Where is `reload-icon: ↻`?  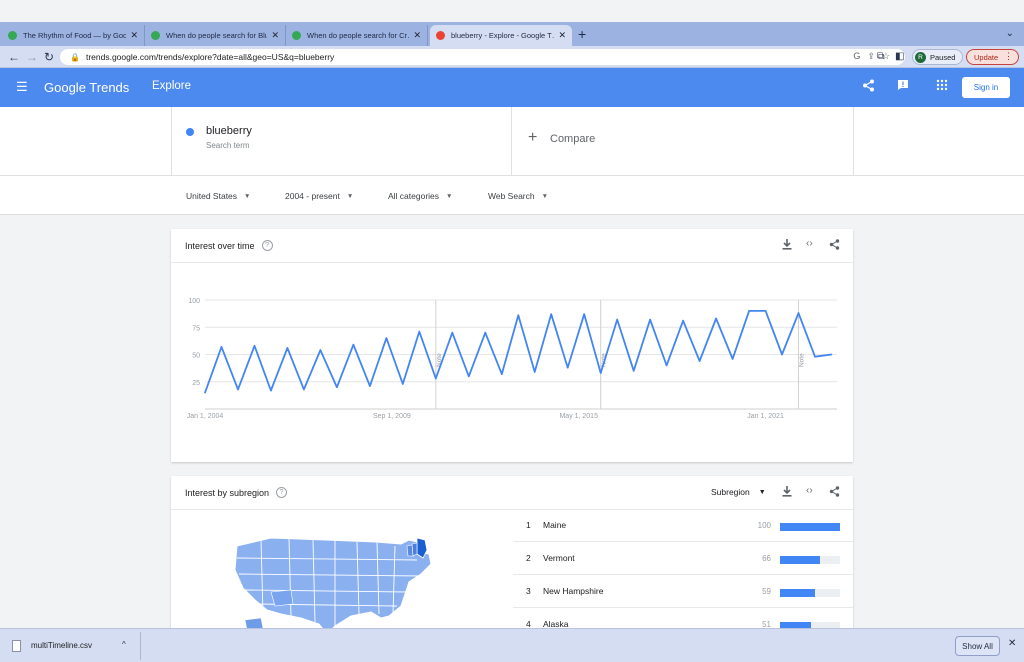 reload-icon: ↻ is located at coordinates (49, 57).